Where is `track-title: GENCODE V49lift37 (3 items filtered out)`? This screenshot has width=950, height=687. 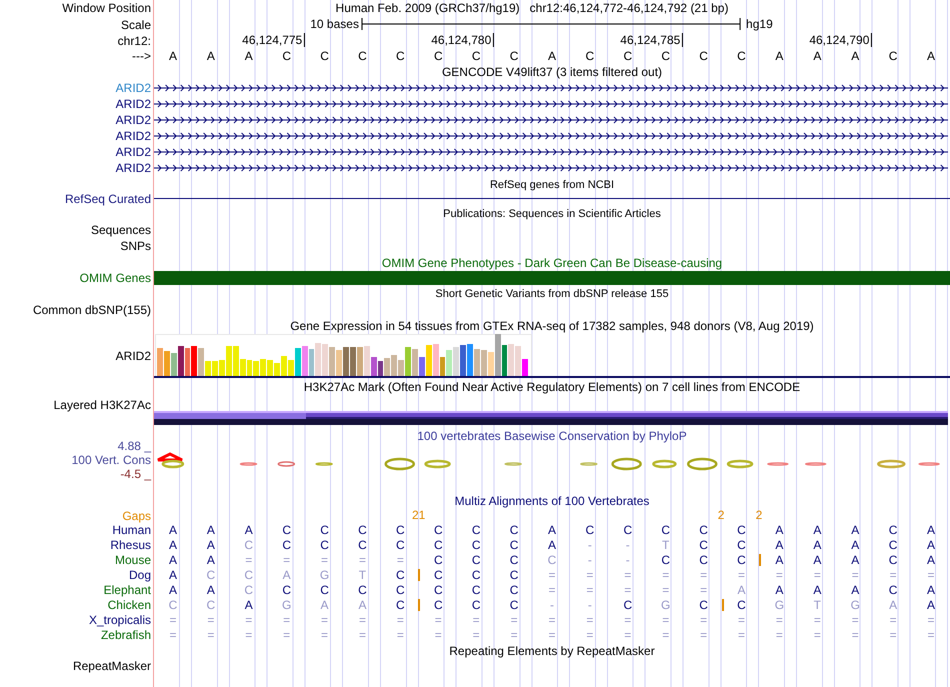 track-title: GENCODE V49lift37 (3 items filtered out) is located at coordinates (552, 72).